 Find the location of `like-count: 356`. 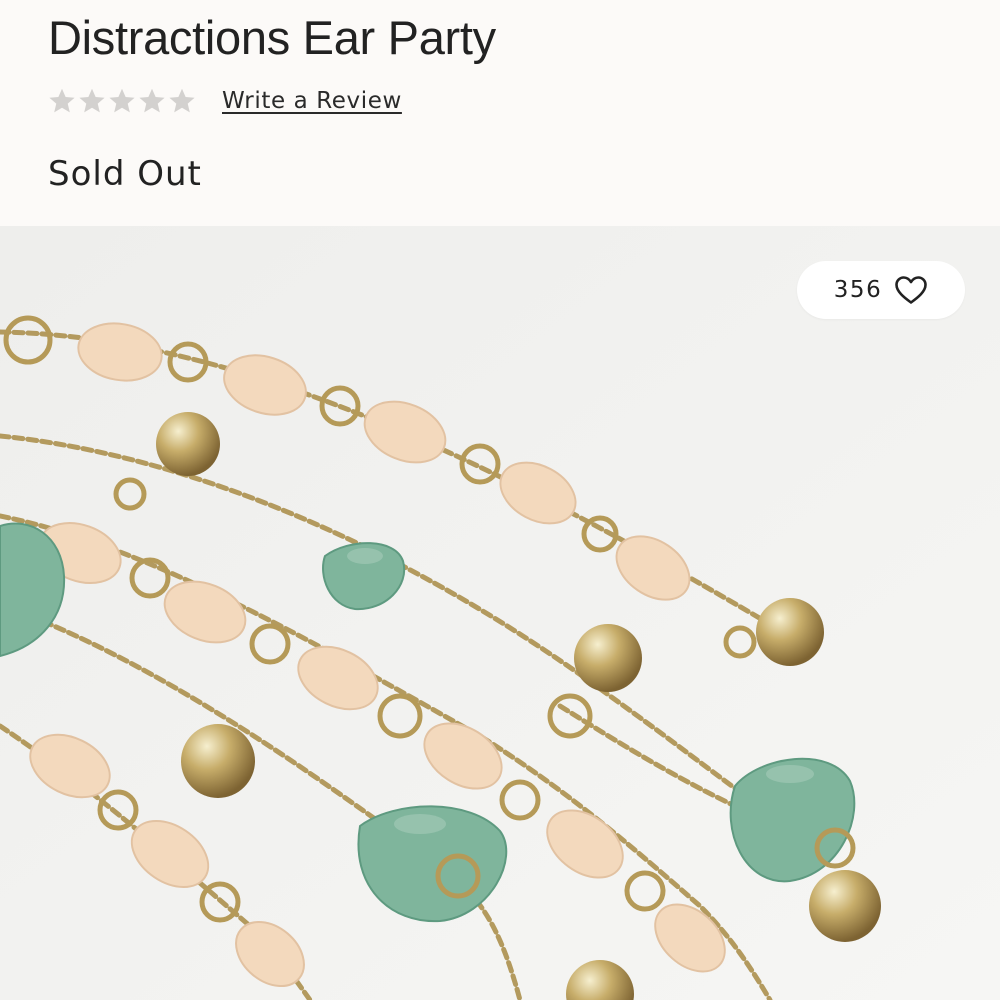

like-count: 356 is located at coordinates (858, 290).